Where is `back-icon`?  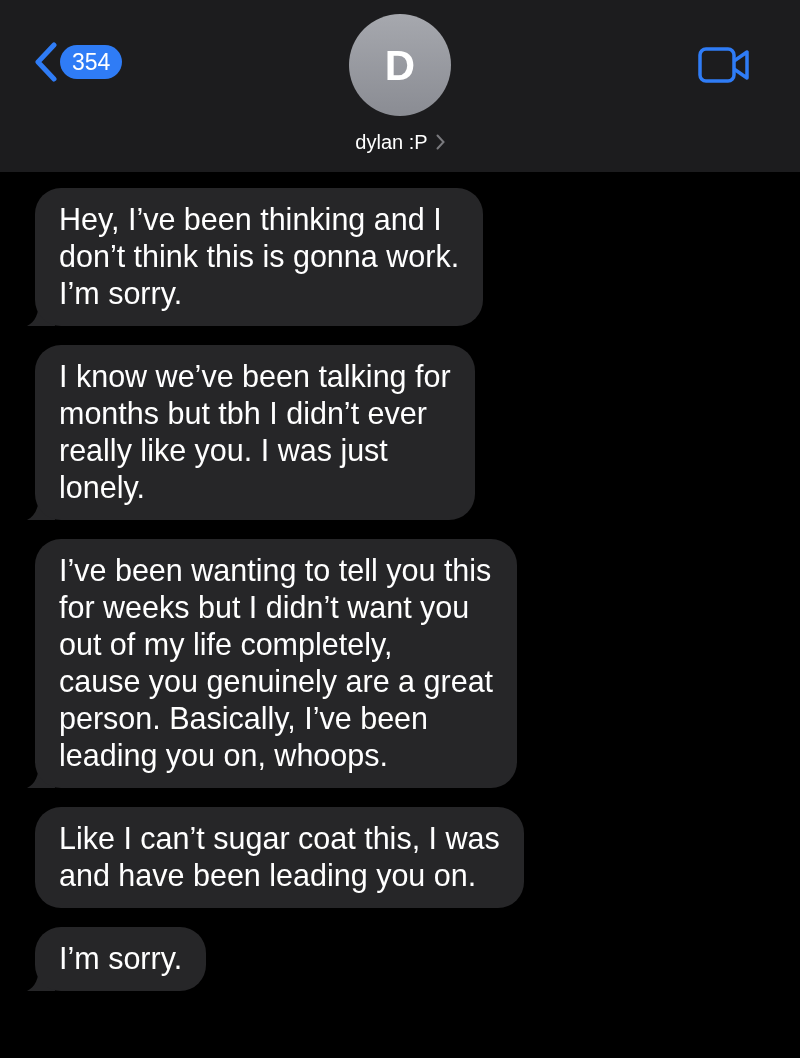
back-icon is located at coordinates (46, 62).